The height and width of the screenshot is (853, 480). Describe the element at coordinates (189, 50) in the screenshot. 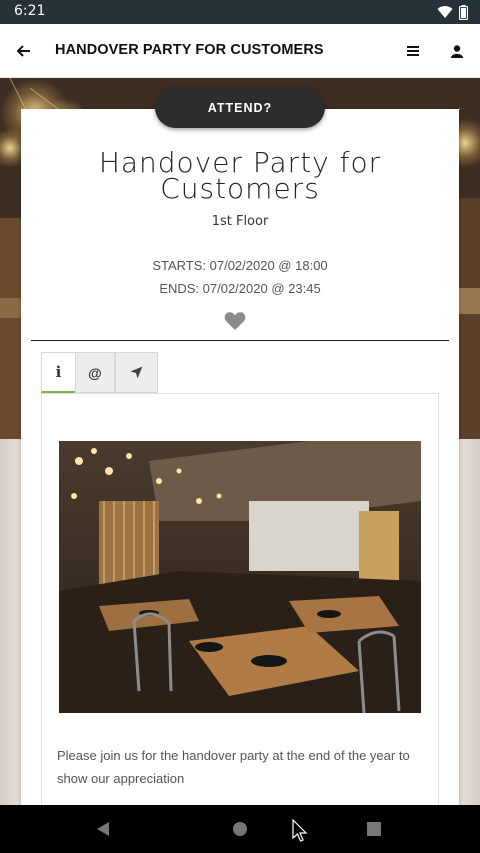

I see `app-bar-title: HANDOVER PARTY FOR CUSTOMERS` at that location.